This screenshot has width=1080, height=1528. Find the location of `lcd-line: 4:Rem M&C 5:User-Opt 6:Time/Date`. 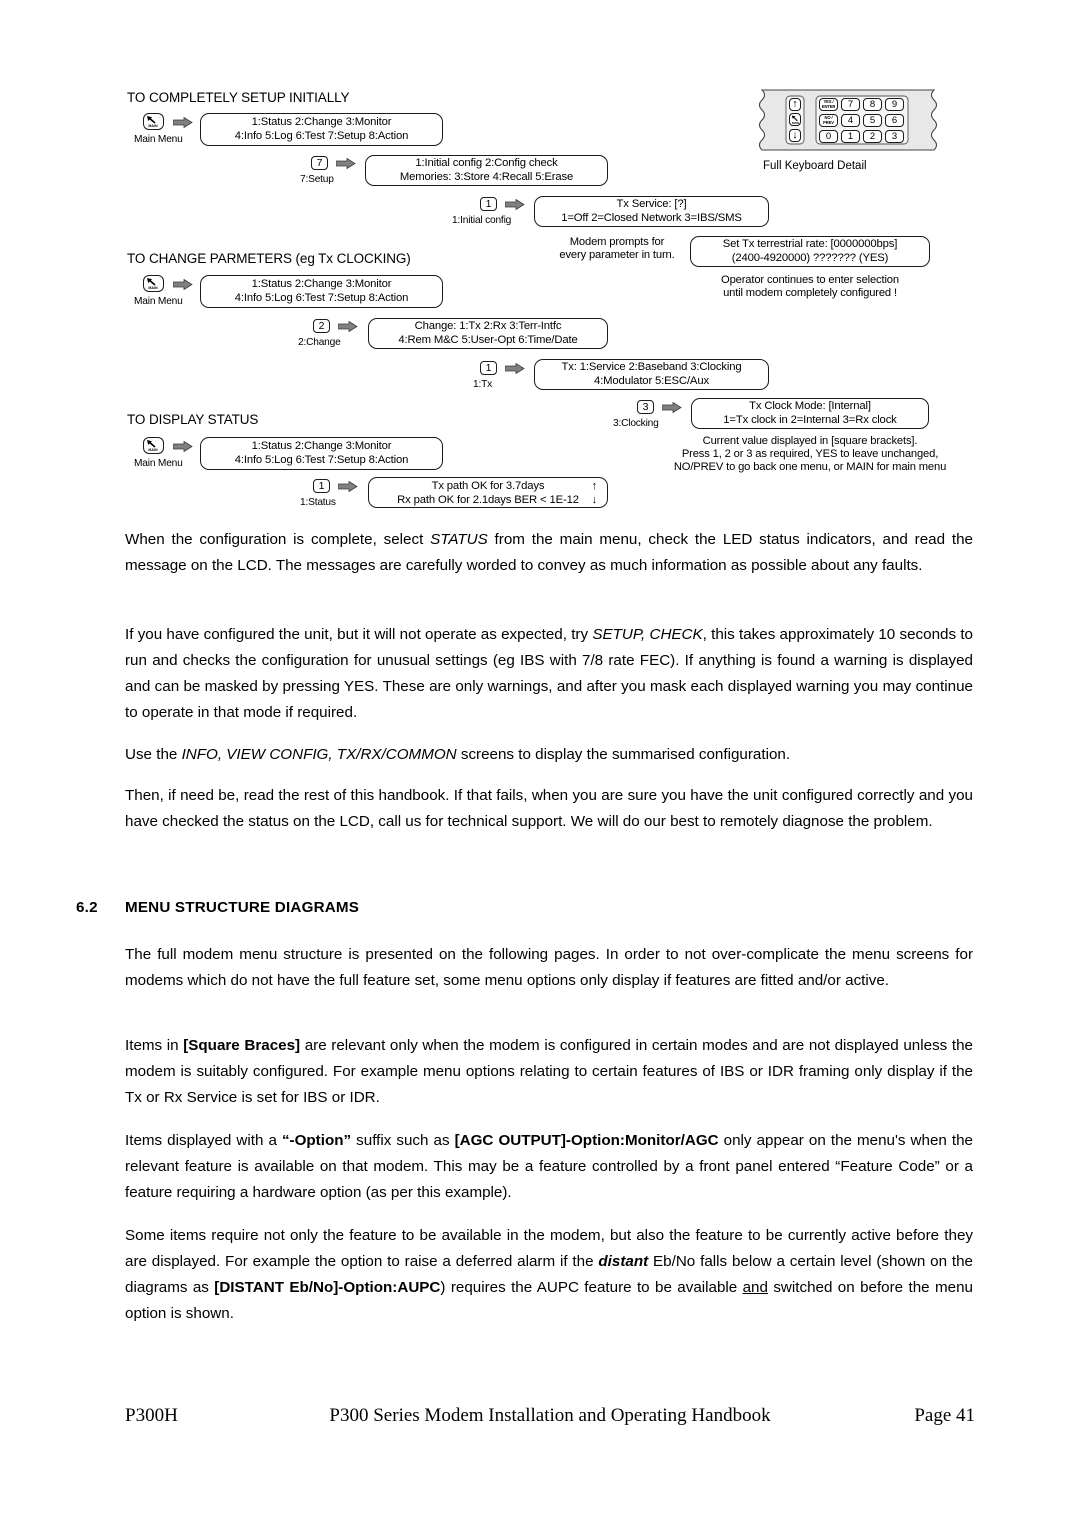

lcd-line: 4:Rem M&C 5:User-Opt 6:Time/Date is located at coordinates (488, 339).